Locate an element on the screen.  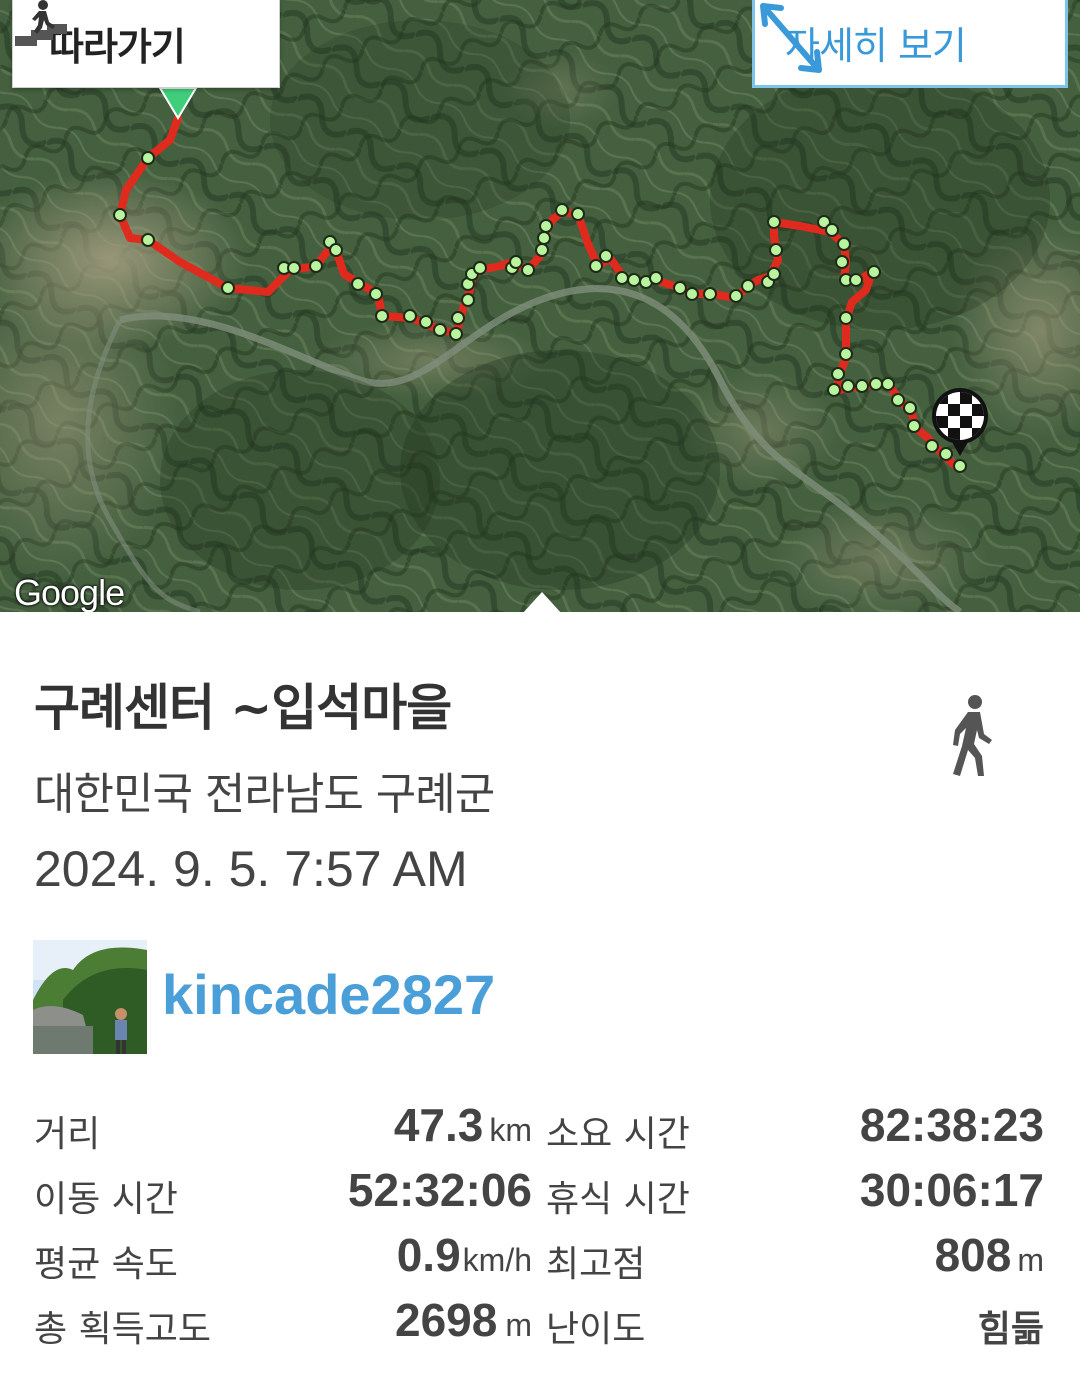
map-pointer-notch is located at coordinates (542, 603).